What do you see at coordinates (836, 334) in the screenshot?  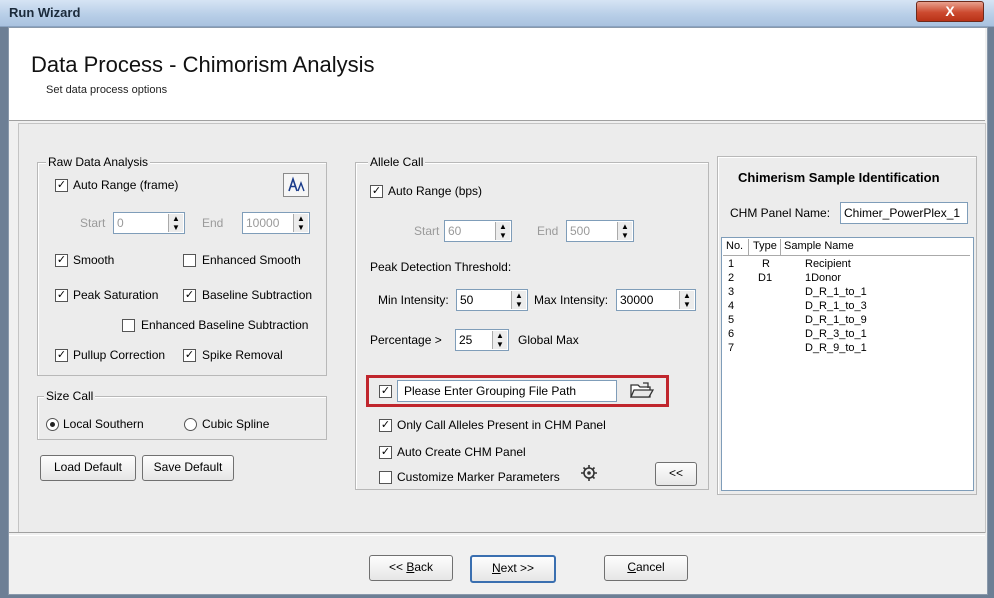 I see `row-6-sample: D_R_3_to_1` at bounding box center [836, 334].